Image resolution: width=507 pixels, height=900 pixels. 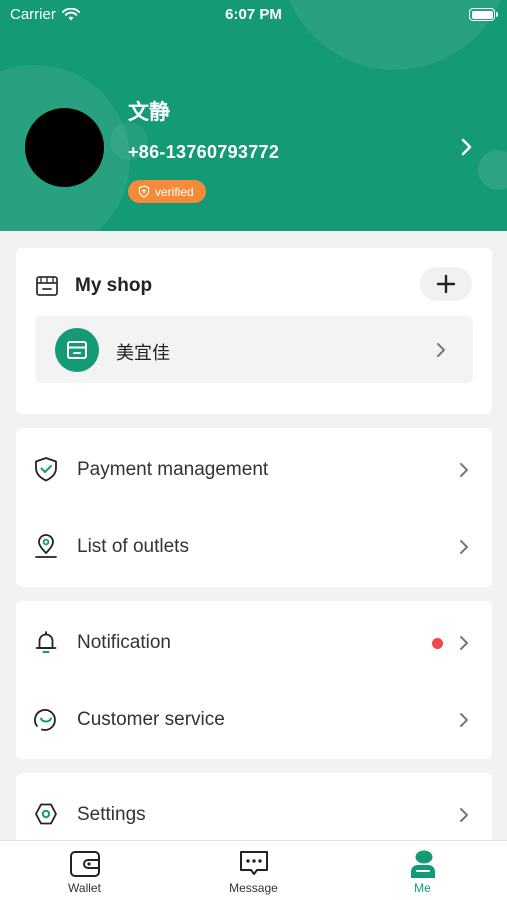 I want to click on battery-level, so click(x=482, y=14).